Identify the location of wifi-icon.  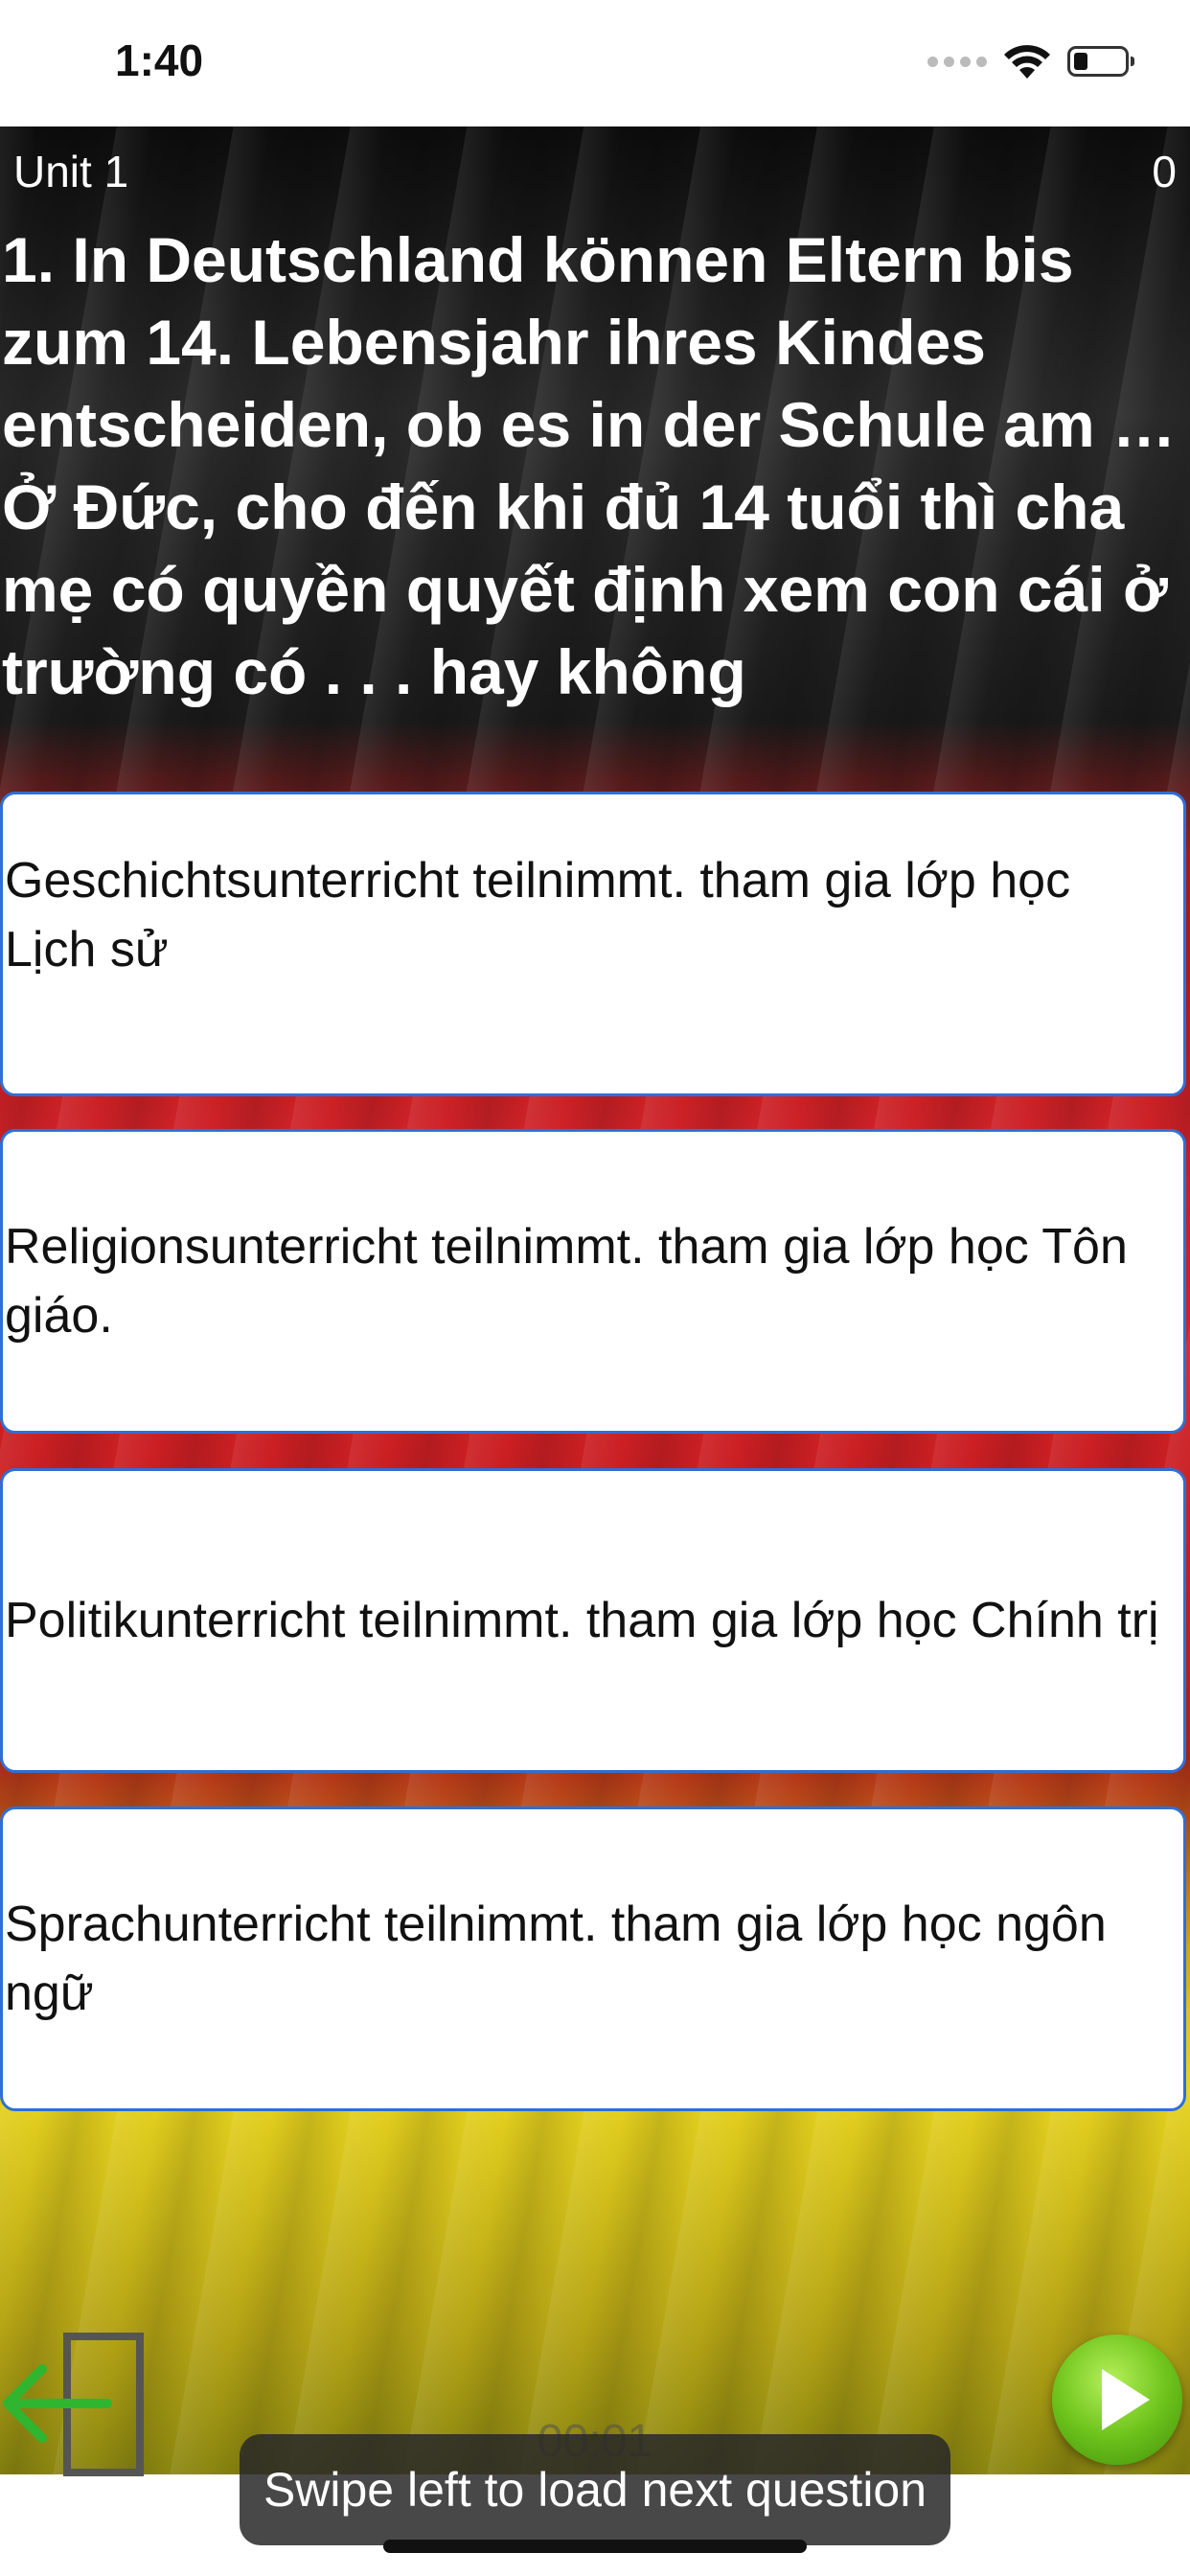
(1027, 62).